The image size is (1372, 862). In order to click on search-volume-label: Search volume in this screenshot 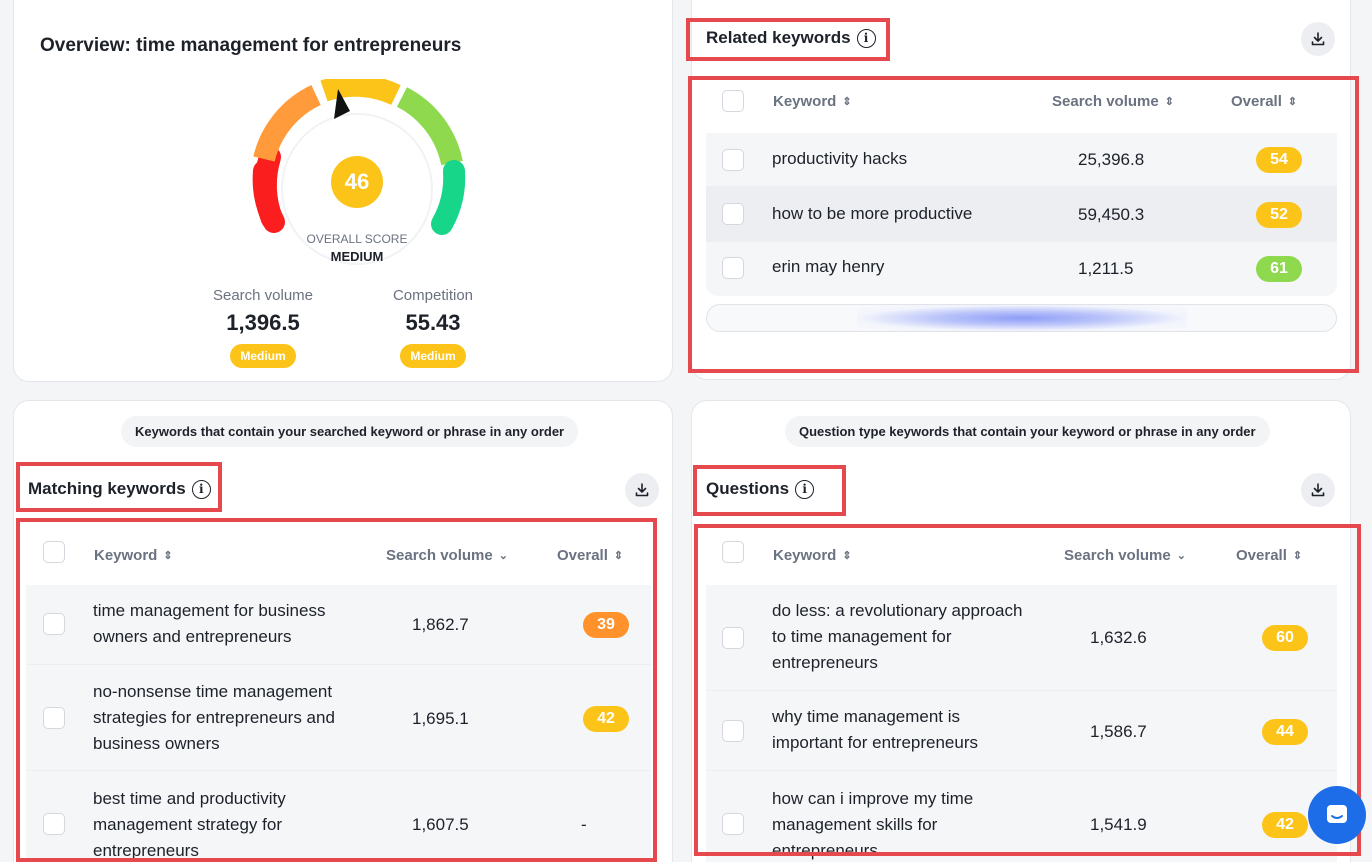, I will do `click(263, 295)`.